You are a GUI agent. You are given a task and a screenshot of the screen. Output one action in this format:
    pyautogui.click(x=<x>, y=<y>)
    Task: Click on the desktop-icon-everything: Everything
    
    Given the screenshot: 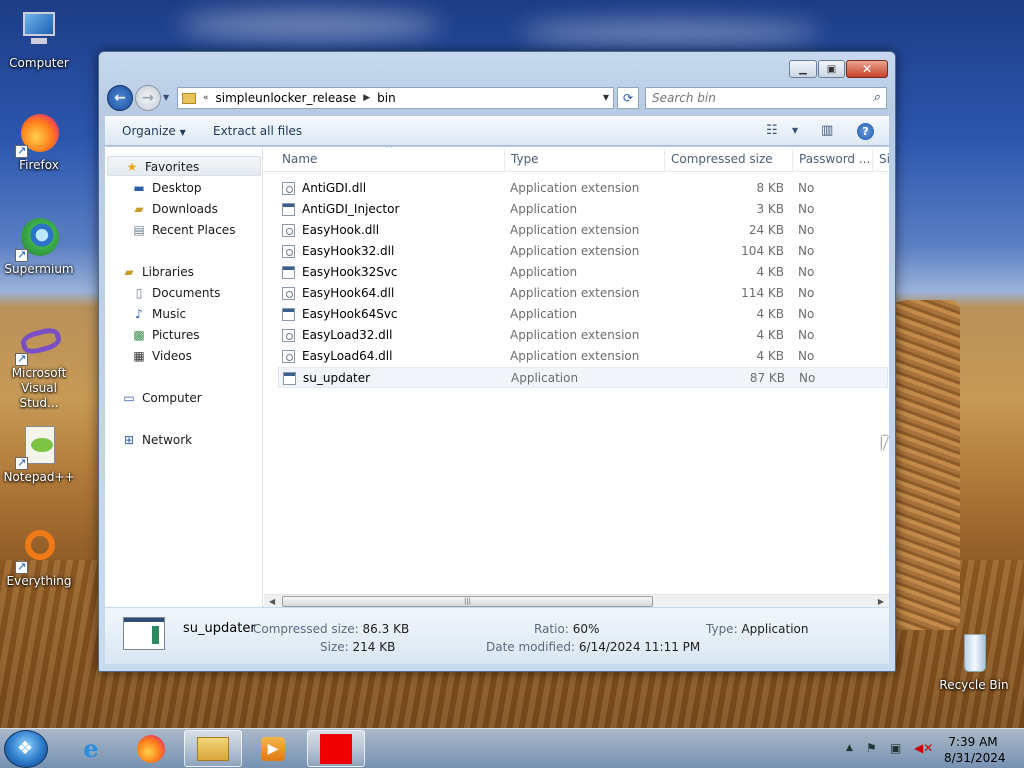 What is the action you would take?
    pyautogui.click(x=39, y=558)
    